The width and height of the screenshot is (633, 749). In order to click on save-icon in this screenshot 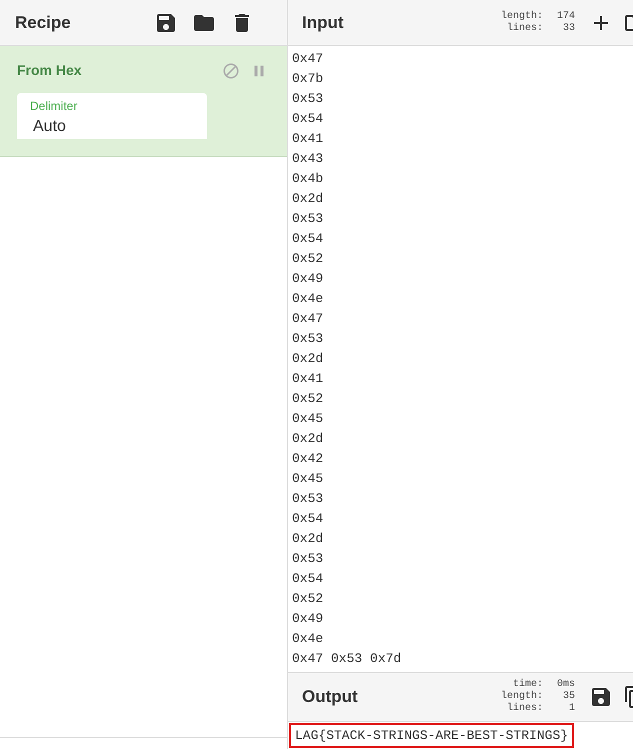, I will do `click(601, 697)`.